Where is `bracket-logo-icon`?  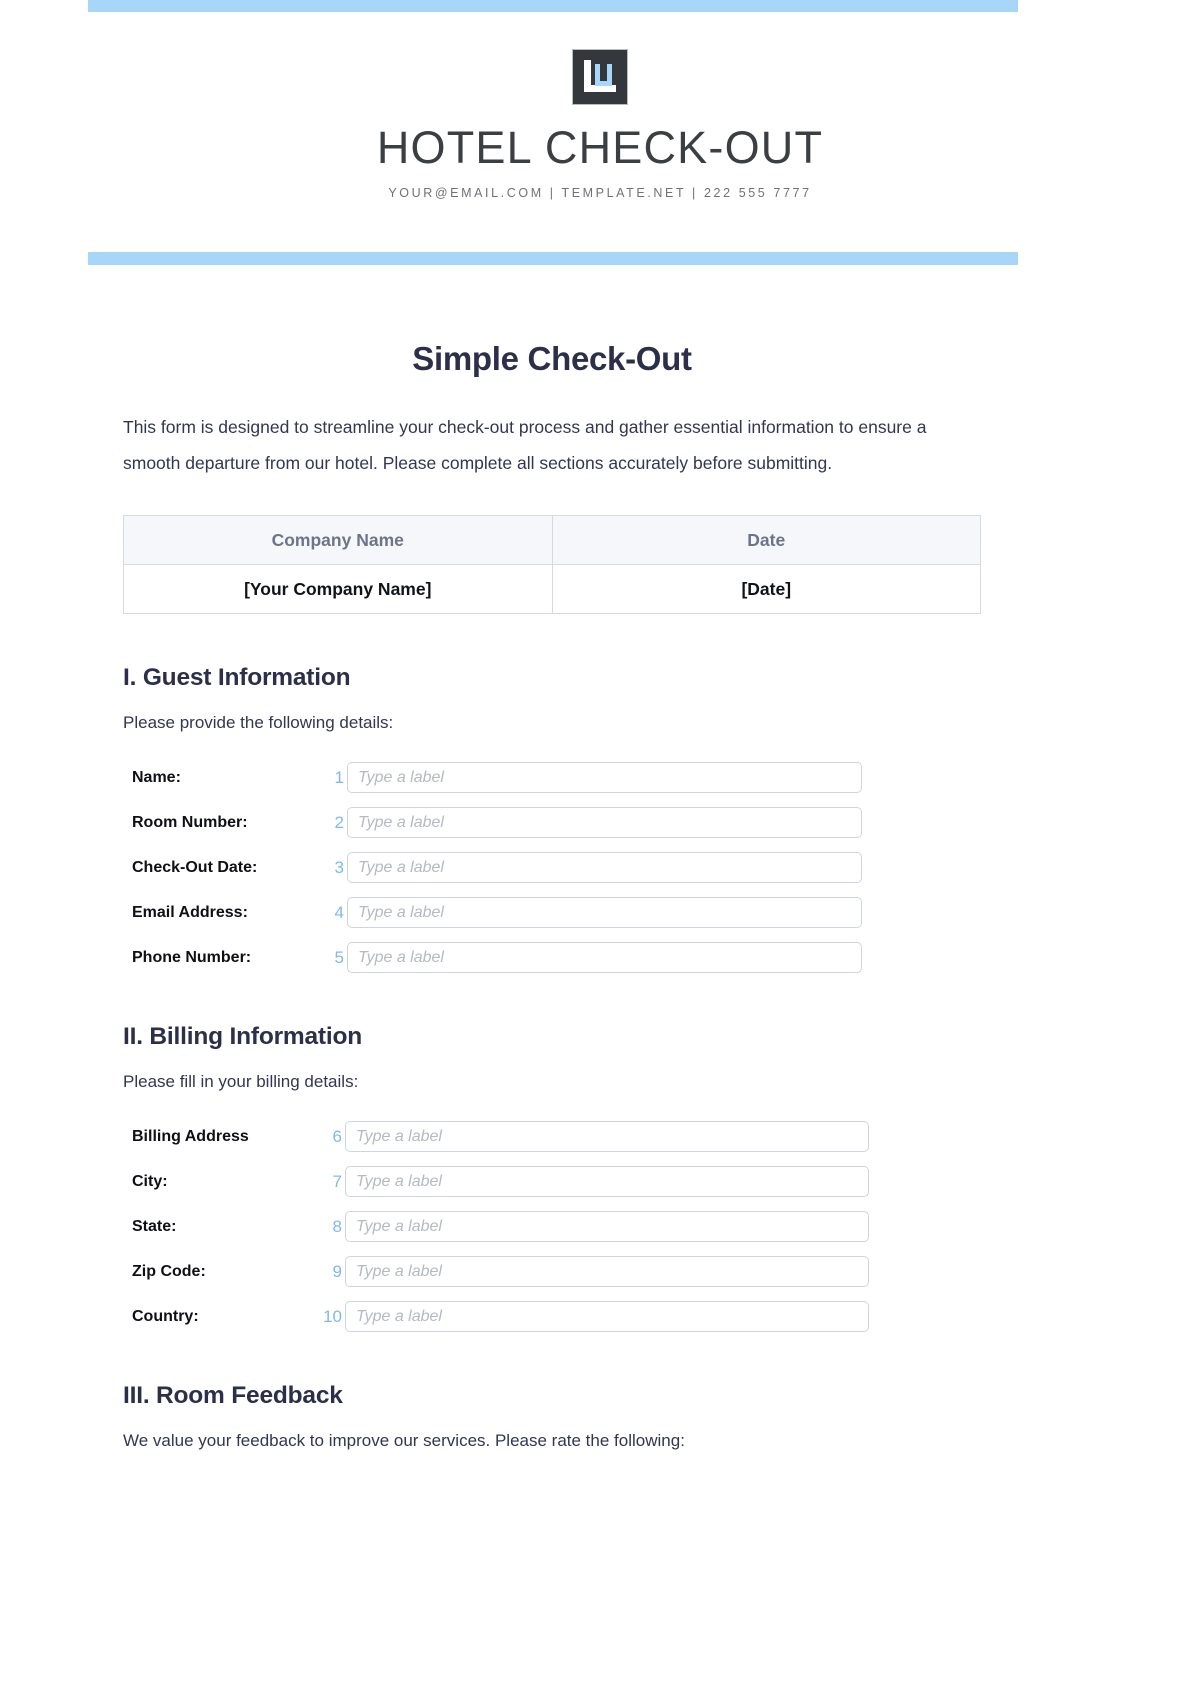 bracket-logo-icon is located at coordinates (600, 77).